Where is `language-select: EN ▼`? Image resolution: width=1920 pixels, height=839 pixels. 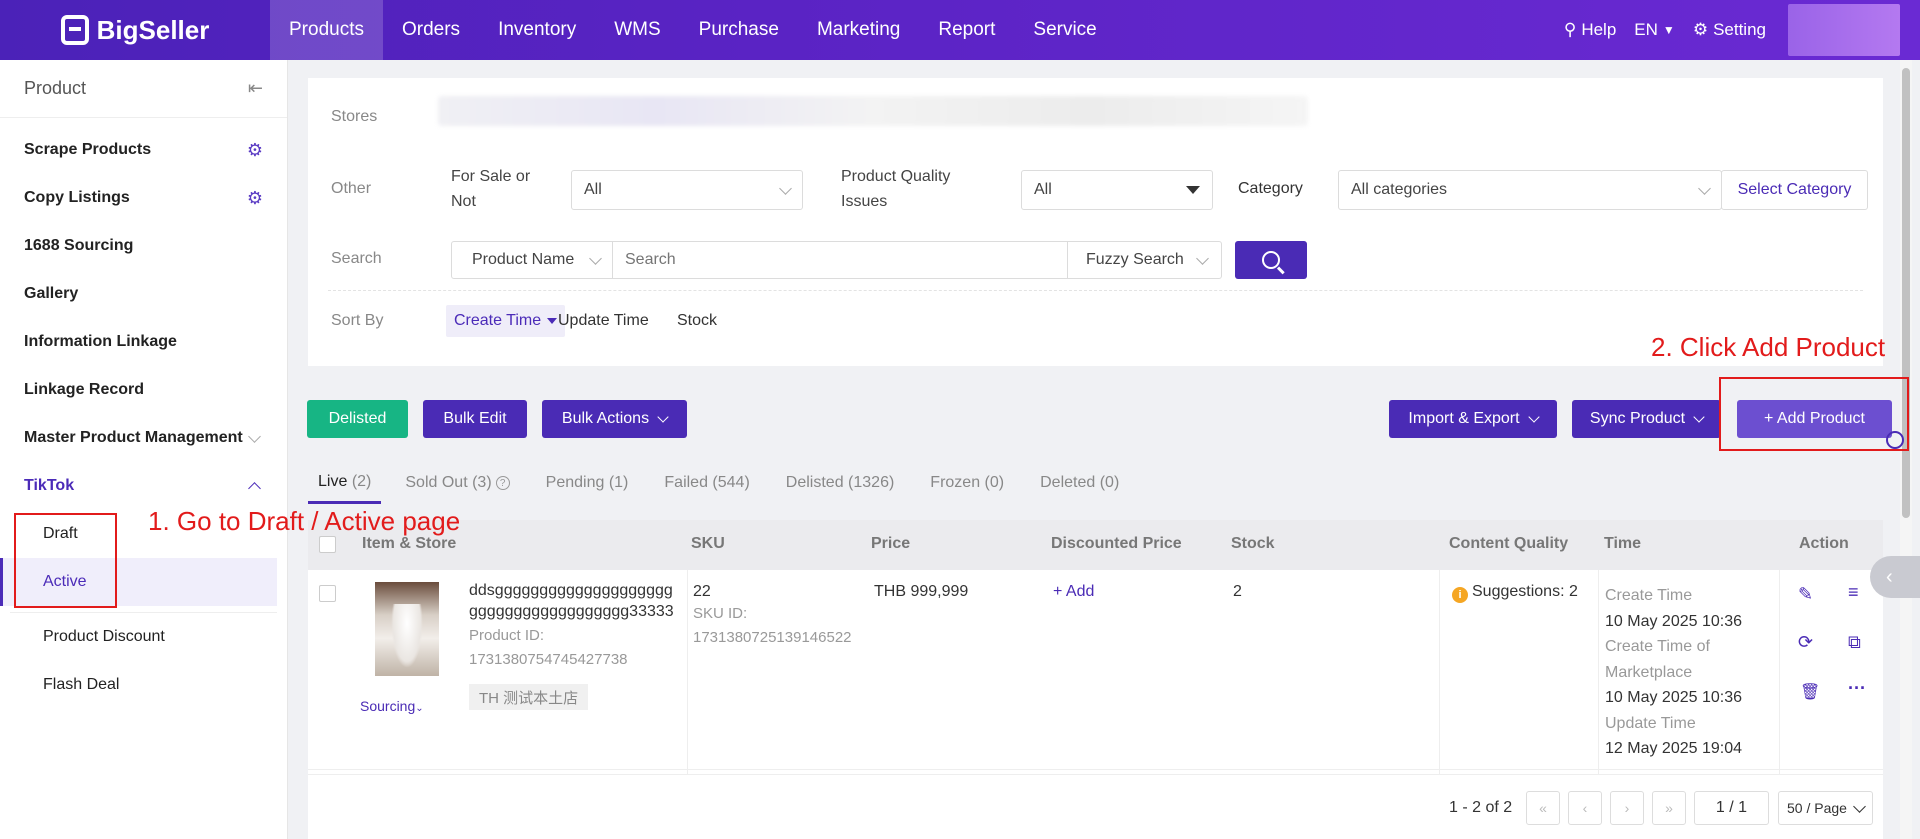
language-select: EN ▼ is located at coordinates (1654, 30).